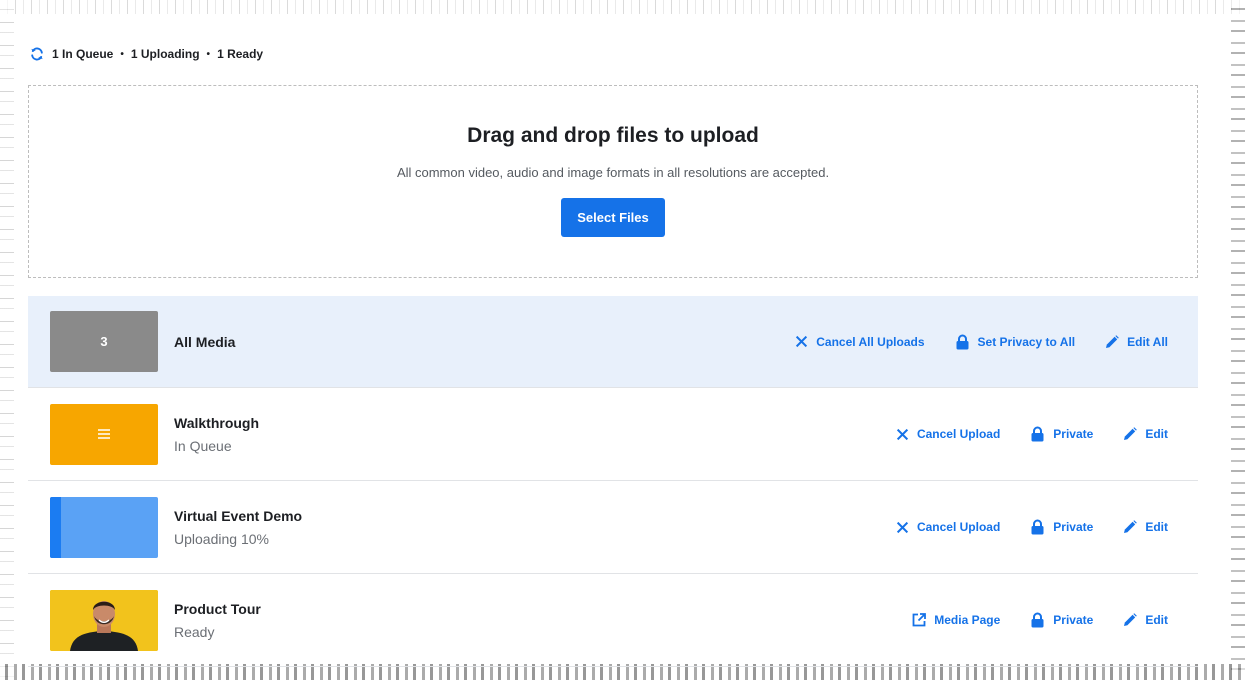  What do you see at coordinates (83, 54) in the screenshot?
I see `status-in-queue: 1 In Queue` at bounding box center [83, 54].